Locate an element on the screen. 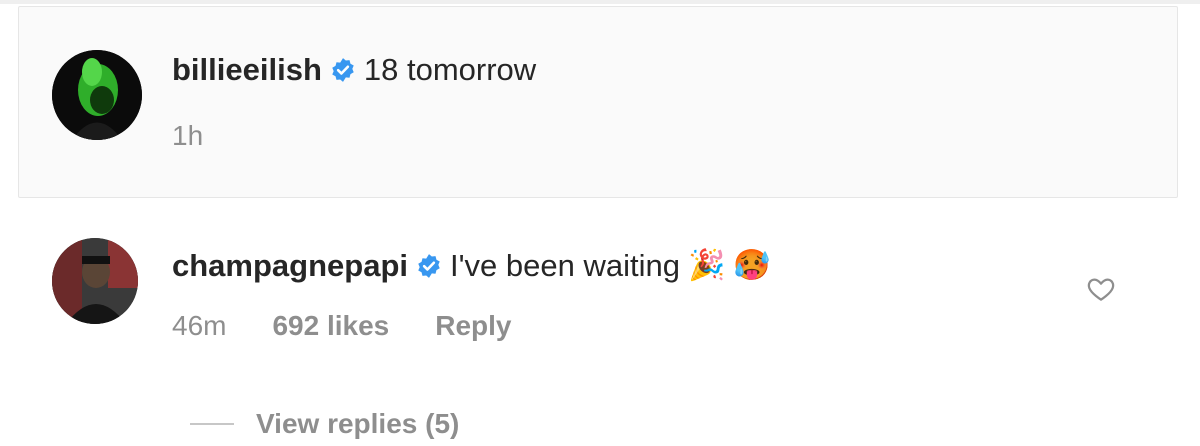  caption-line: billieeilish 18 tomorrow is located at coordinates (354, 70).